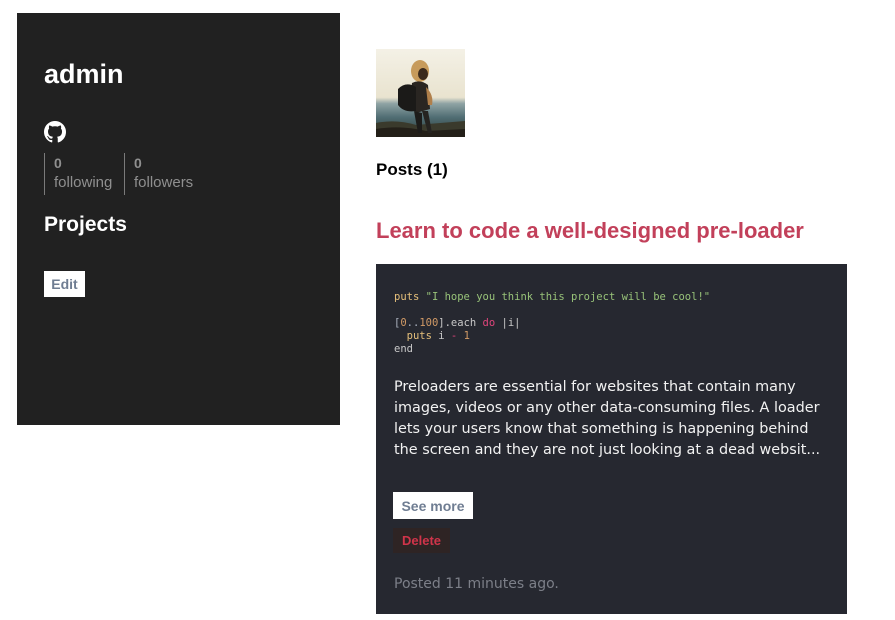 This screenshot has height=620, width=895. What do you see at coordinates (84, 74) in the screenshot?
I see `profile-username: admin` at bounding box center [84, 74].